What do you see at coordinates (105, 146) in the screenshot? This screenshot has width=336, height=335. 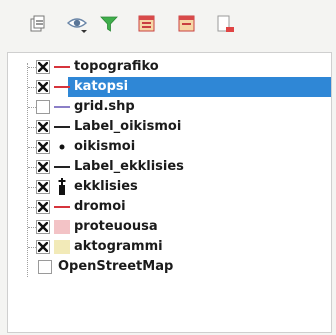 I see `layer-name: oikismoi` at bounding box center [105, 146].